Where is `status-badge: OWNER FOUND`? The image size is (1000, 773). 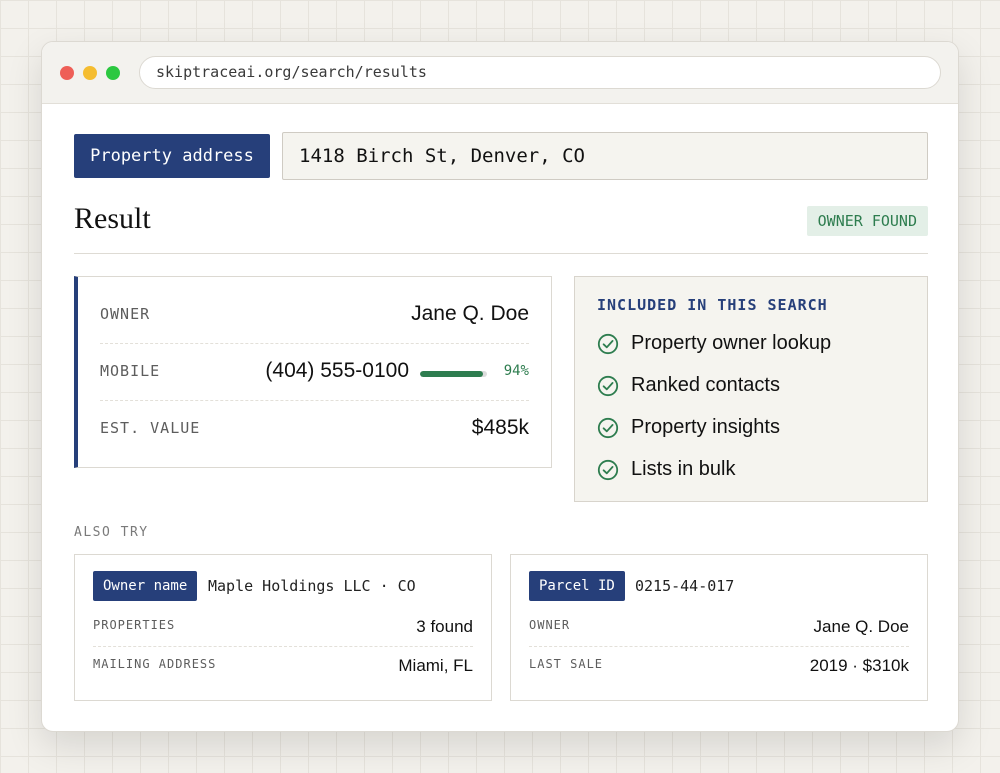 status-badge: OWNER FOUND is located at coordinates (867, 221).